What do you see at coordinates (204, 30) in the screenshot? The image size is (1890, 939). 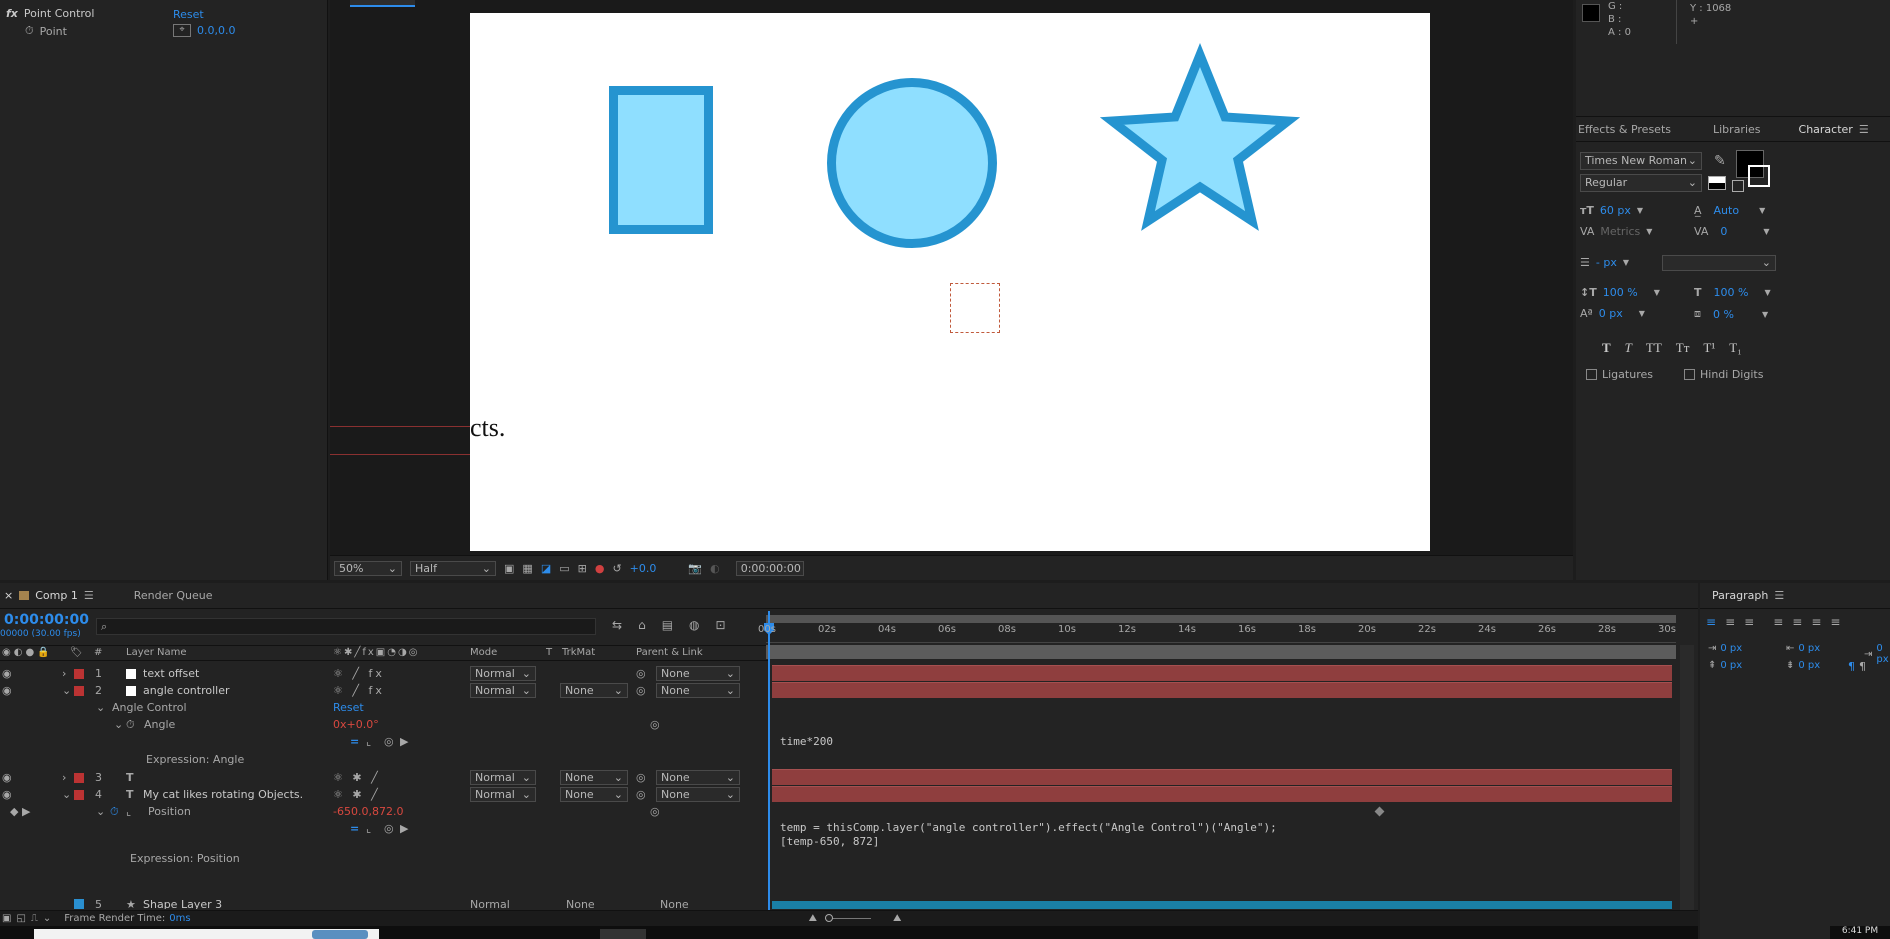 I see `point-value-field: ⌖ 0.0,0.0` at bounding box center [204, 30].